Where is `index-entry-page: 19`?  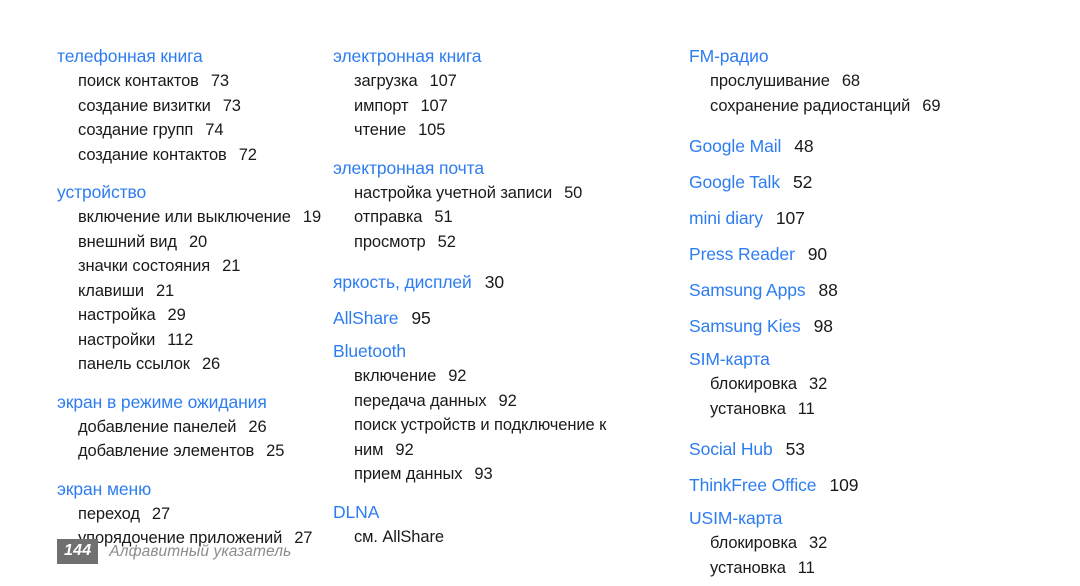
index-entry-page: 19 is located at coordinates (312, 217).